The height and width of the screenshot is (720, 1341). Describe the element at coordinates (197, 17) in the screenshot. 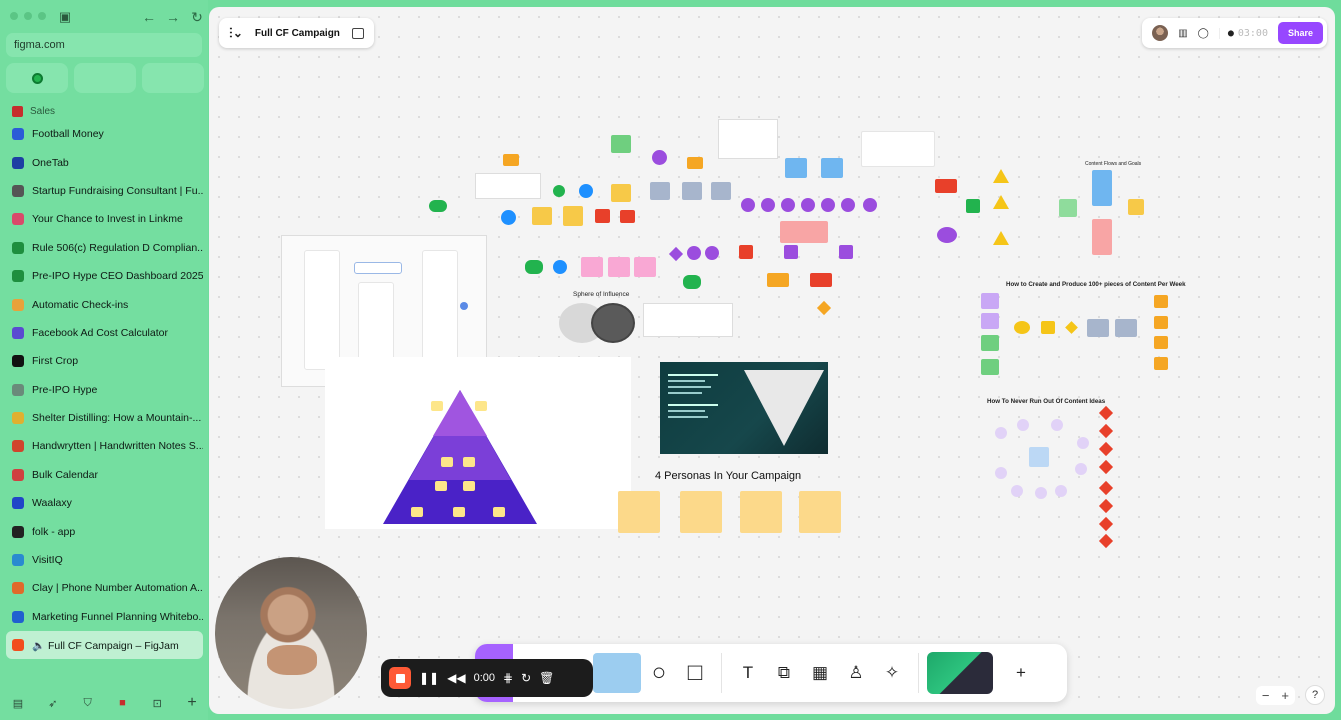

I see `reload-icon: ↻` at that location.